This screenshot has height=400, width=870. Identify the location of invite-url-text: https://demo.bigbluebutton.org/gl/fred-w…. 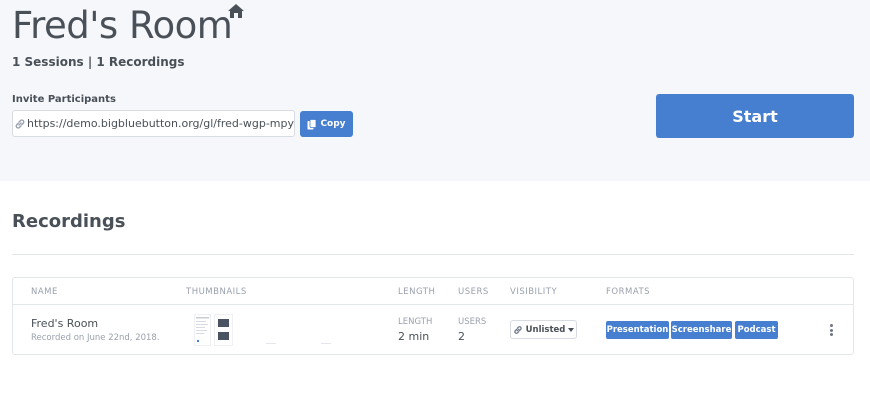
(160, 123).